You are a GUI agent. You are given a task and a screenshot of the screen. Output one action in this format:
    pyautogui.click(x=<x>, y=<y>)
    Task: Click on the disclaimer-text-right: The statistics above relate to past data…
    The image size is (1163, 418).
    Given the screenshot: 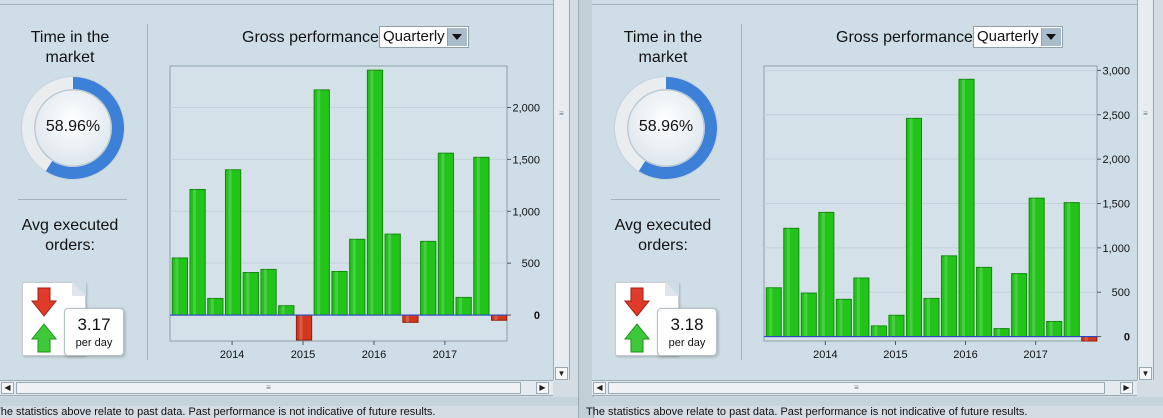 What is the action you would take?
    pyautogui.click(x=807, y=412)
    